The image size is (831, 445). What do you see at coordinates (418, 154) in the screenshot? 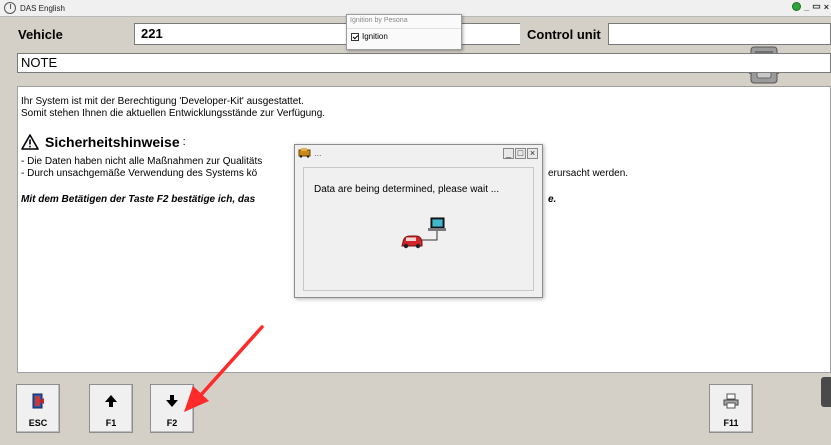
I see `dialog-titlebar: ... _ □ ×` at bounding box center [418, 154].